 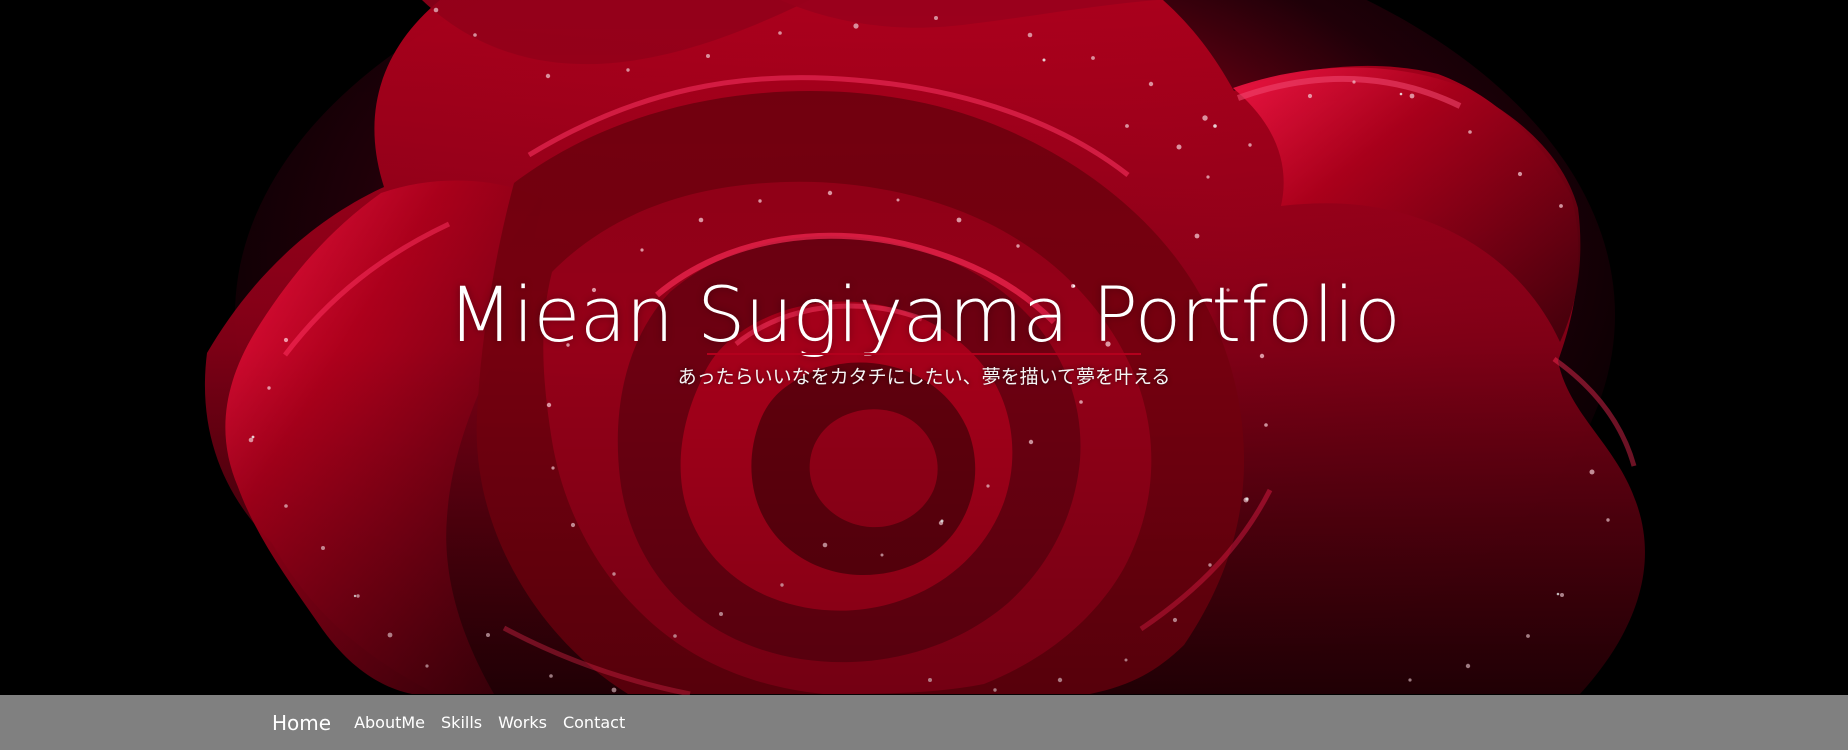 I want to click on nav-item-home: Home, so click(x=313, y=723).